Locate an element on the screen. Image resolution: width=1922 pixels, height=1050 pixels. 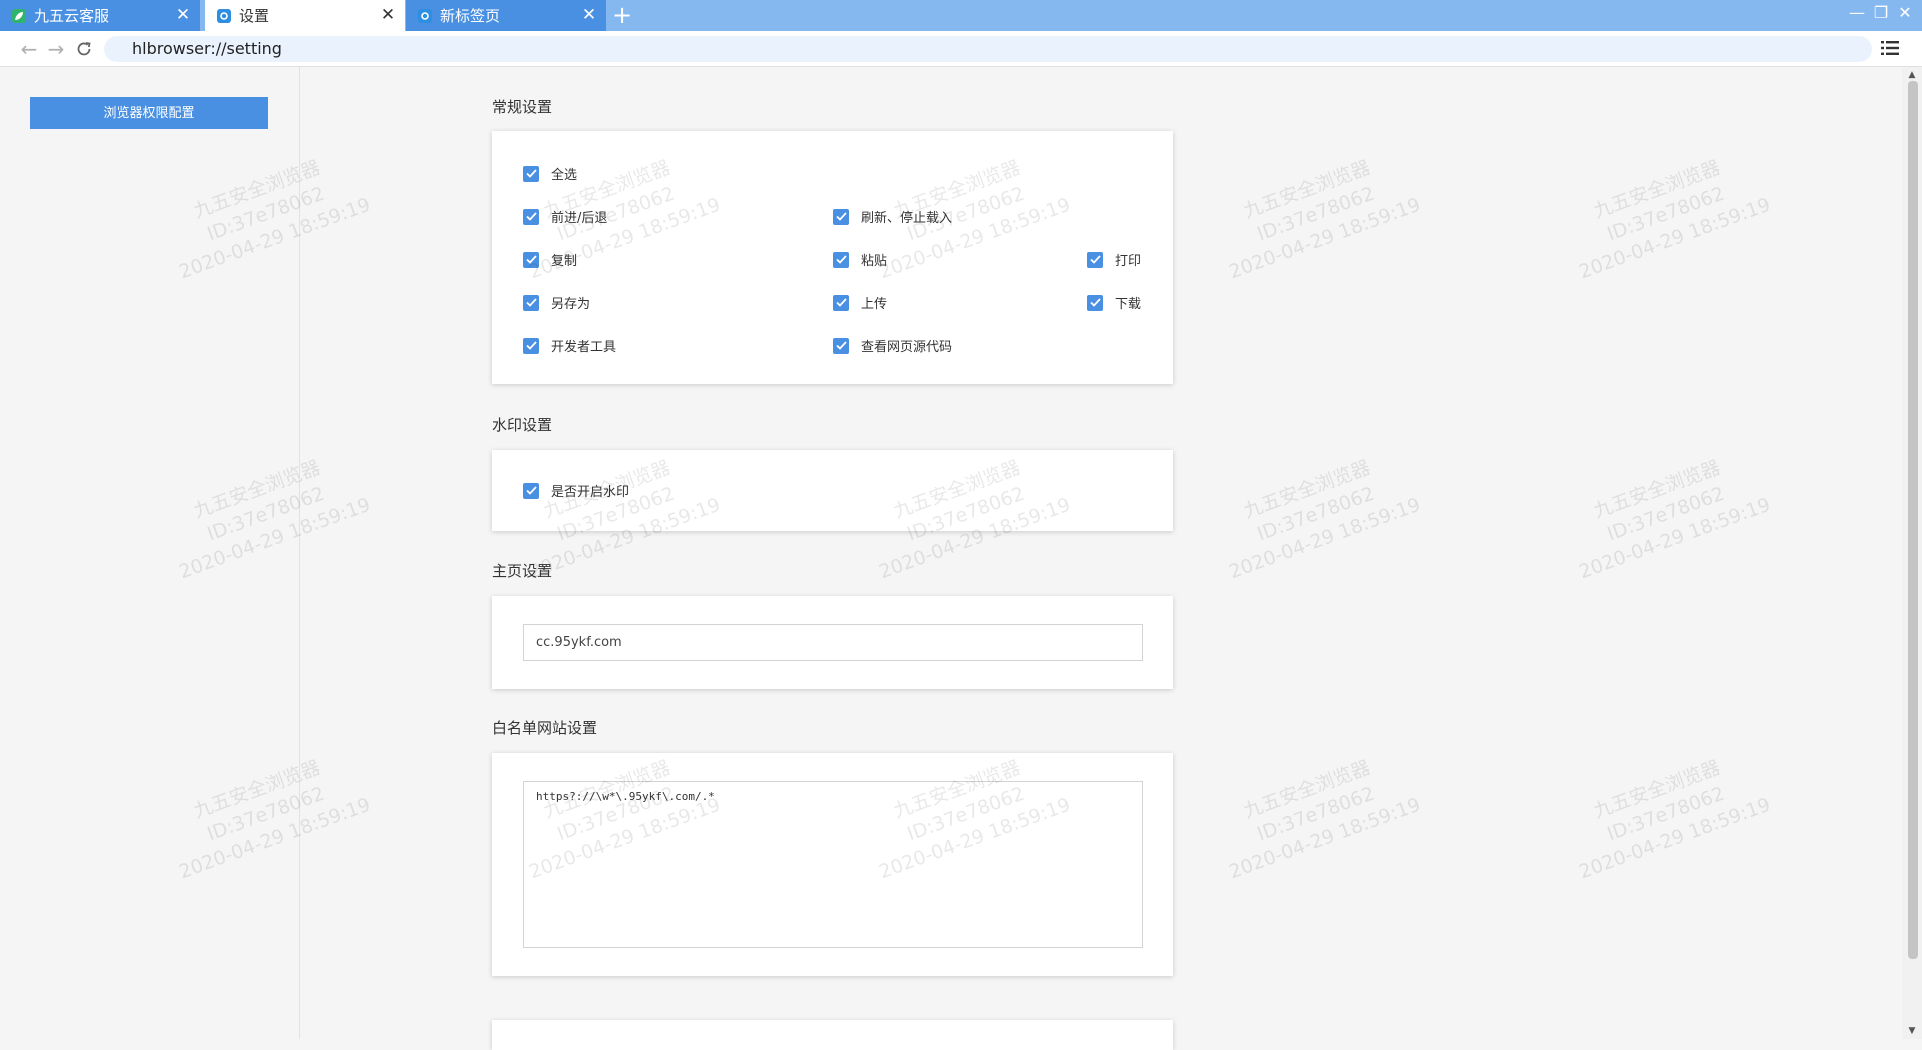
checkbox-label: 全选 is located at coordinates (564, 175).